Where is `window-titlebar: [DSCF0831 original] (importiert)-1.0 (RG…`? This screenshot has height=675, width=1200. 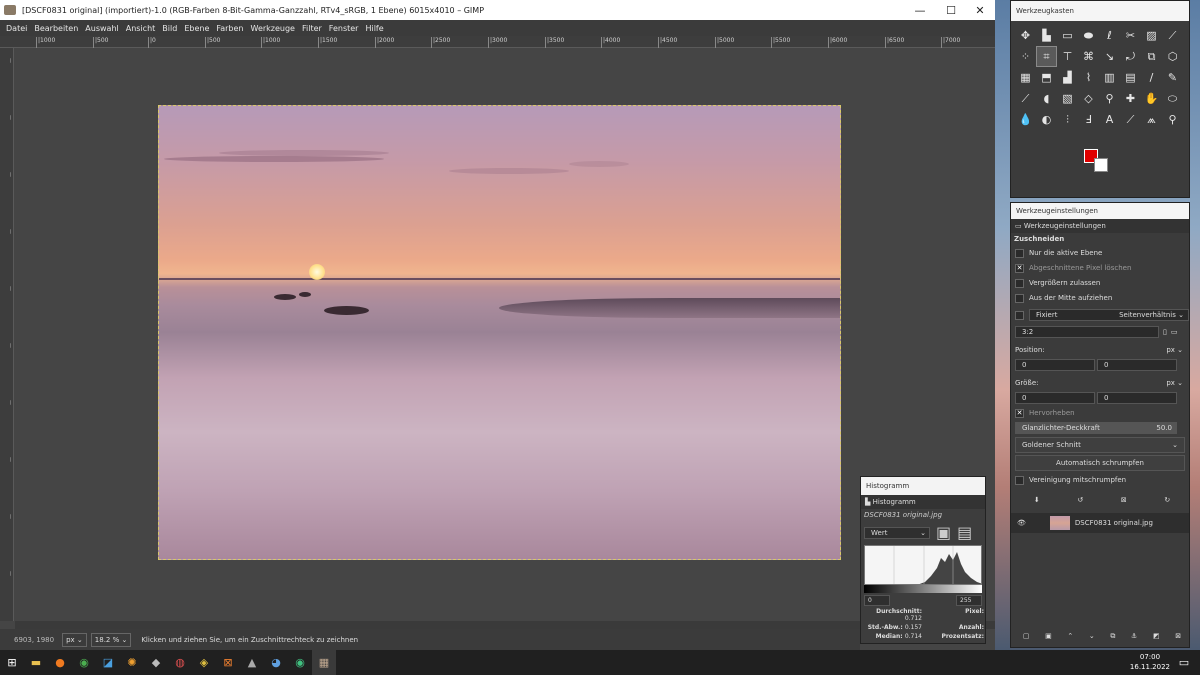 window-titlebar: [DSCF0831 original] (importiert)-1.0 (RG… is located at coordinates (497, 10).